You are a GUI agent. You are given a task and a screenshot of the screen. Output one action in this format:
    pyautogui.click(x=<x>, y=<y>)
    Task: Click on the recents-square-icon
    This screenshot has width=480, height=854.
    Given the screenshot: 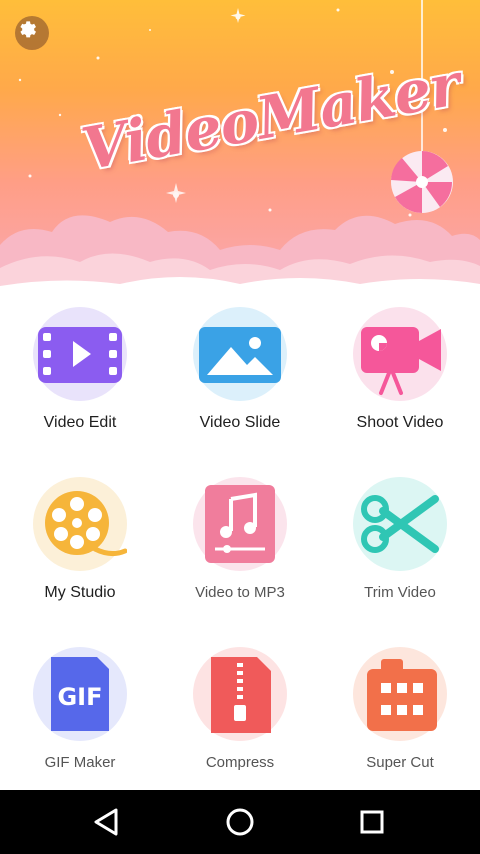 What is the action you would take?
    pyautogui.click(x=372, y=822)
    